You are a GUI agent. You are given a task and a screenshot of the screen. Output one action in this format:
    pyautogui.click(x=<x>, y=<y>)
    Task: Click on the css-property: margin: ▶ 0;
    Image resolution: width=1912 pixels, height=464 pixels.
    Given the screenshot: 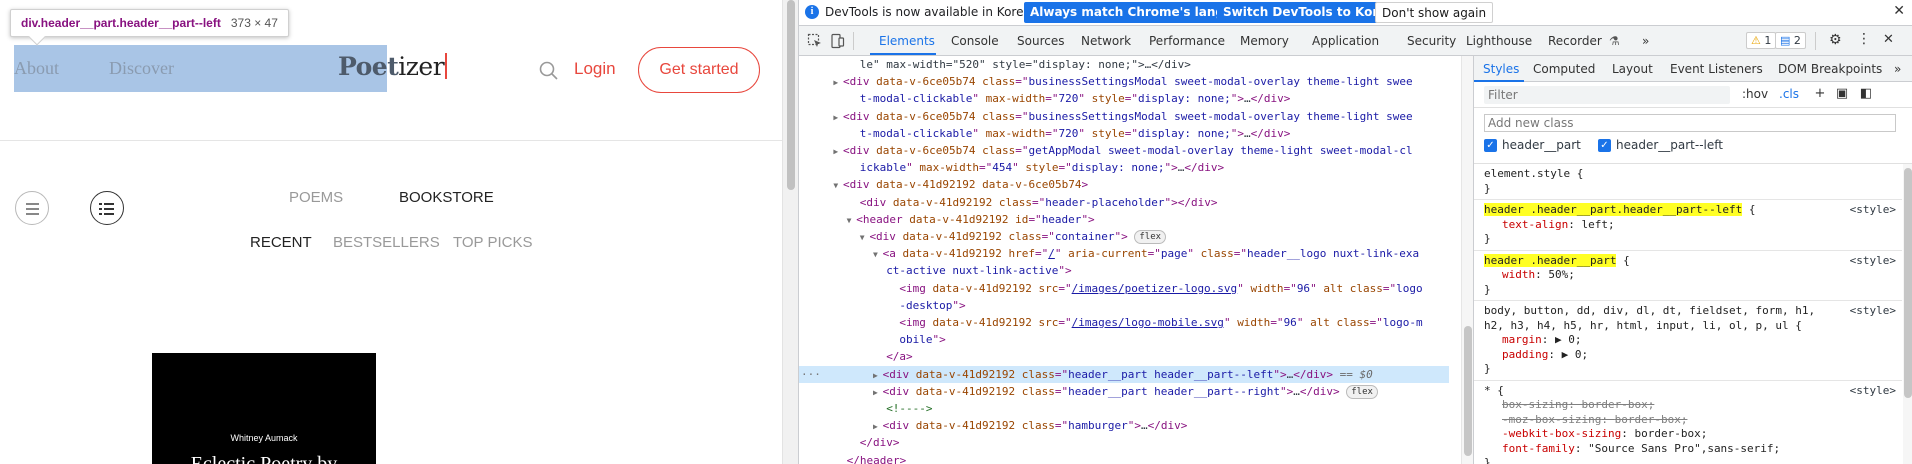 What is the action you would take?
    pyautogui.click(x=1693, y=340)
    